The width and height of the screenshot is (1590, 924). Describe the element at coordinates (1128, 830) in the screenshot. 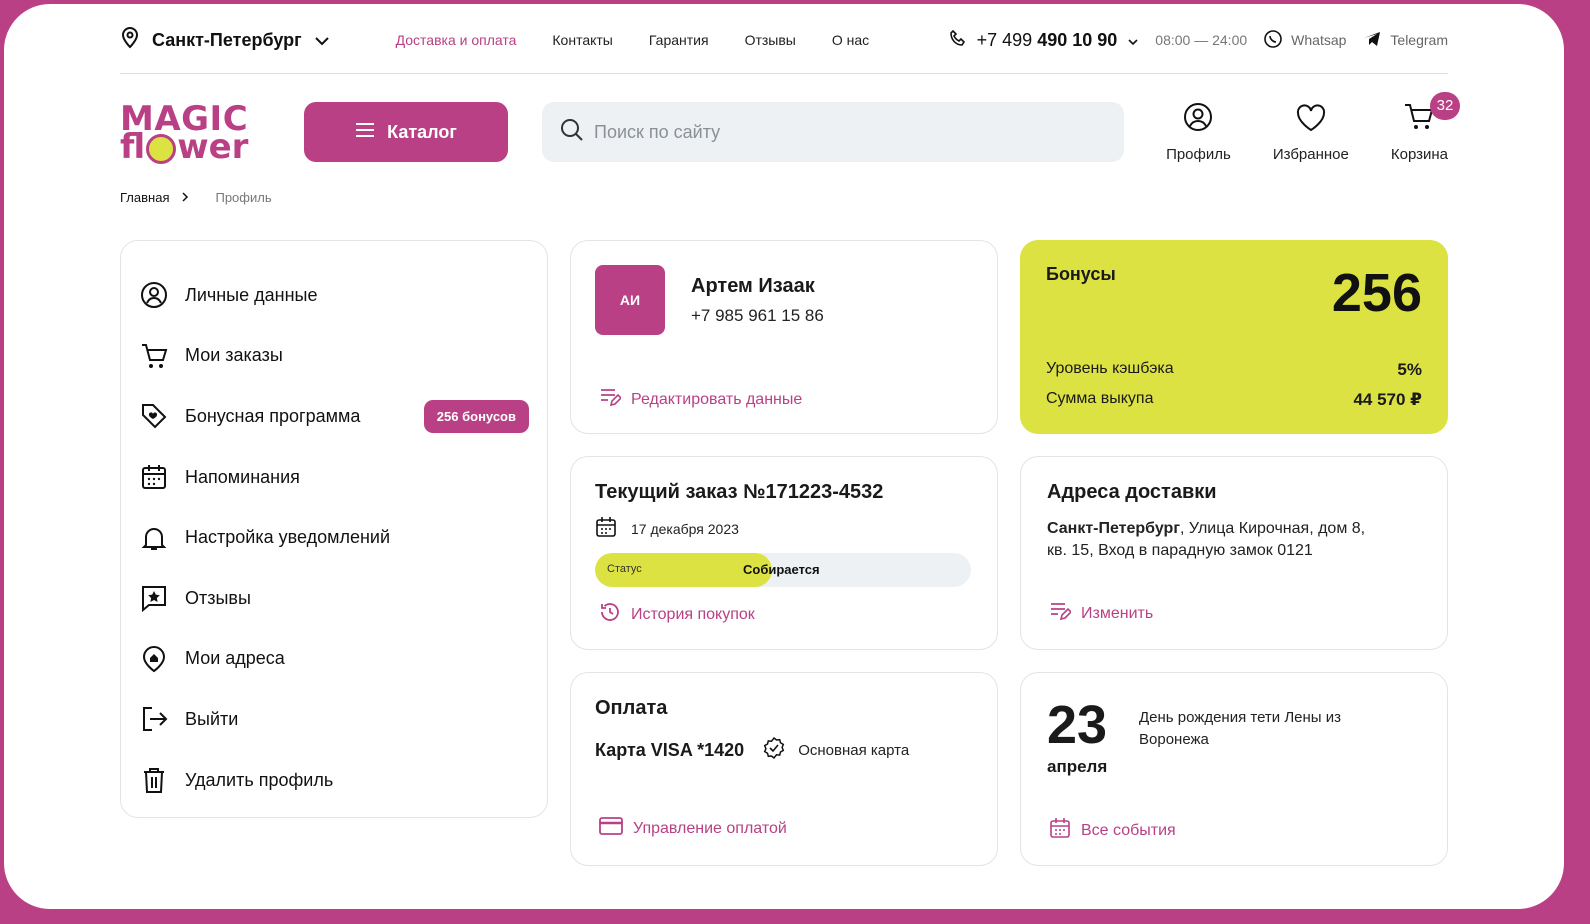

I see `all-events-label: Все события` at that location.